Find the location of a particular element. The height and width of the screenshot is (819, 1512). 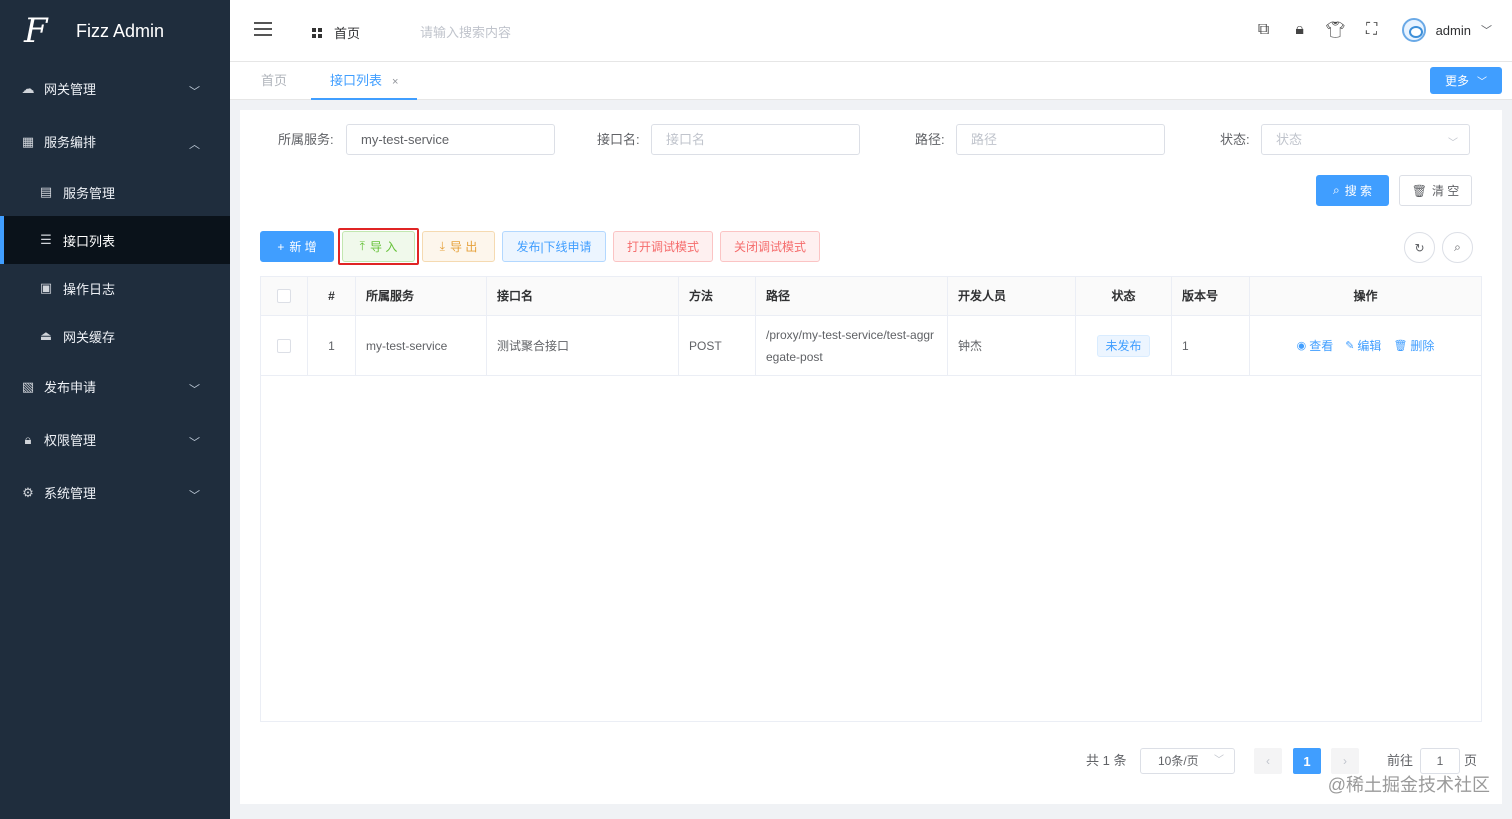

debug-on-button: 打开调试模式 is located at coordinates (663, 246).